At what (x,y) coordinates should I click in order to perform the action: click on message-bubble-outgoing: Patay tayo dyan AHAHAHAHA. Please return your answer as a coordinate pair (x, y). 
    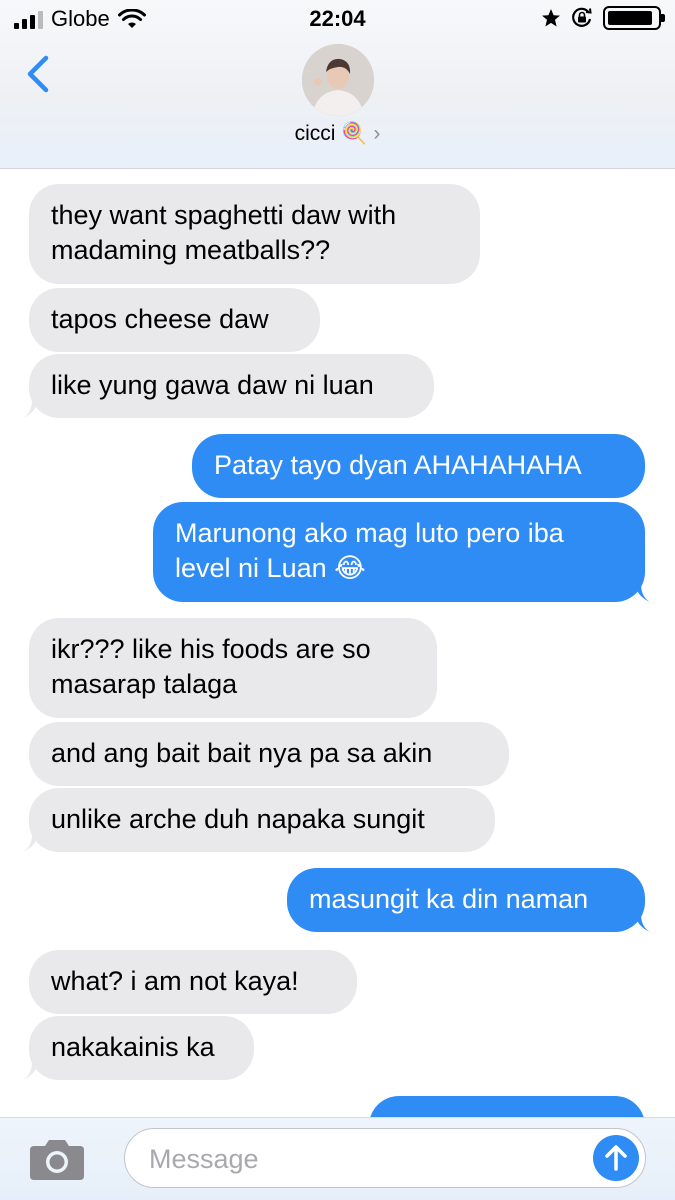
    Looking at the image, I should click on (418, 466).